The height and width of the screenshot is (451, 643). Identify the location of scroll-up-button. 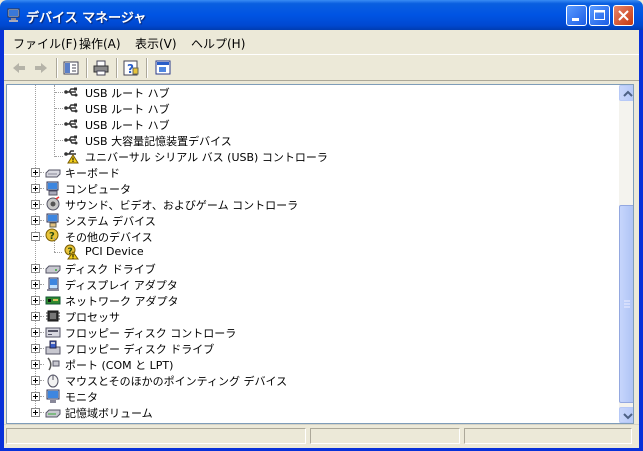
(626, 93).